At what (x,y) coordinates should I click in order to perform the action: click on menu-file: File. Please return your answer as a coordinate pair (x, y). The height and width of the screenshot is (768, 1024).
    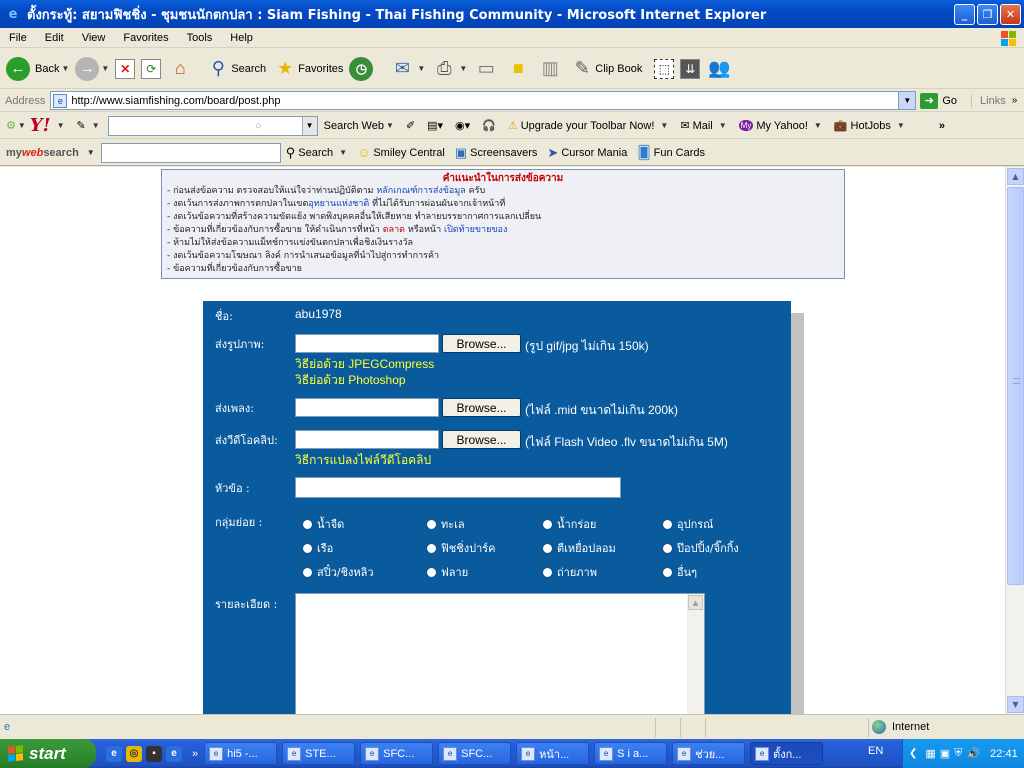
    Looking at the image, I should click on (18, 38).